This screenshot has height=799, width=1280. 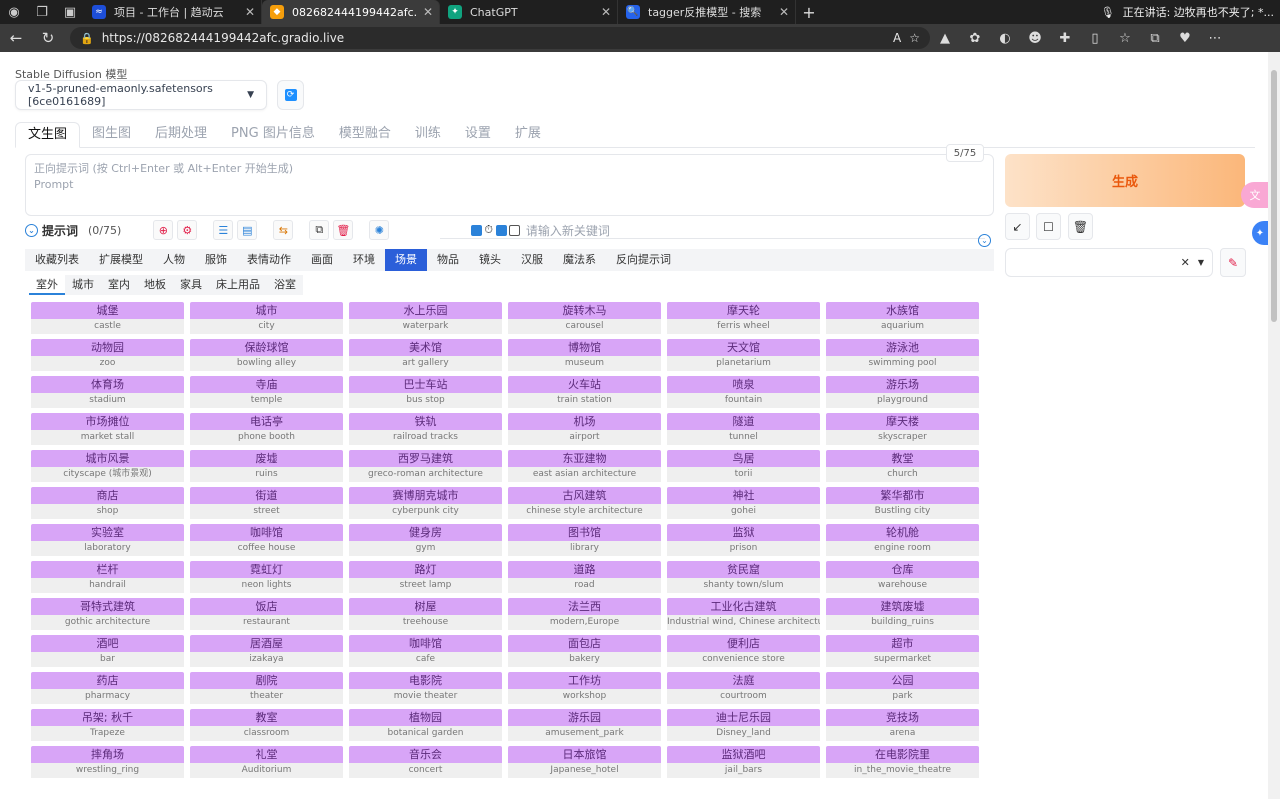 I want to click on more-menu-icon: ⋯, so click(x=1215, y=38).